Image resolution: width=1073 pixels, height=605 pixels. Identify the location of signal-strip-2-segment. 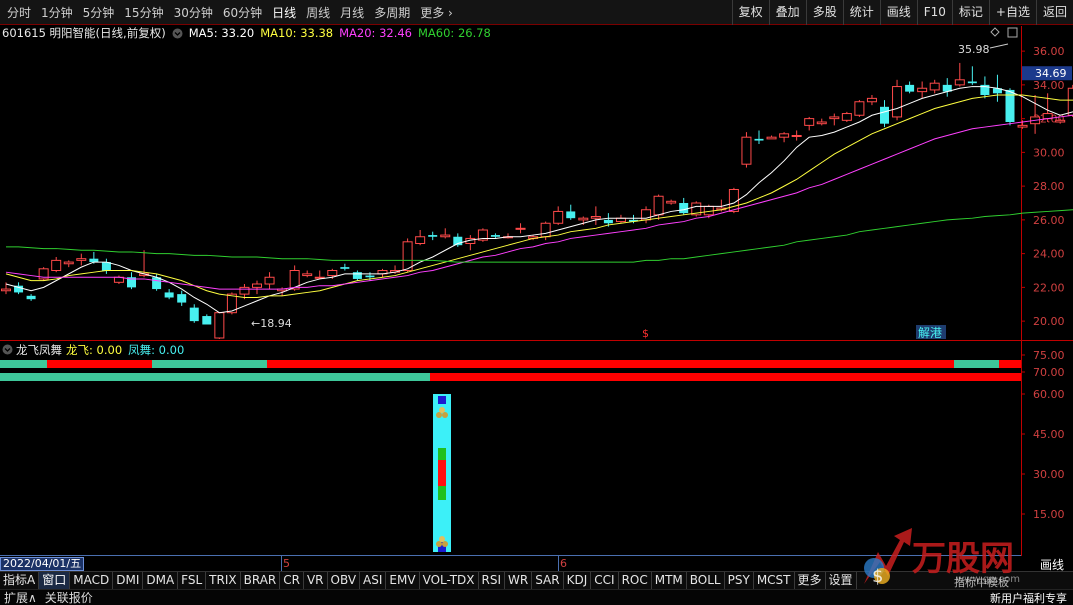
(215, 377).